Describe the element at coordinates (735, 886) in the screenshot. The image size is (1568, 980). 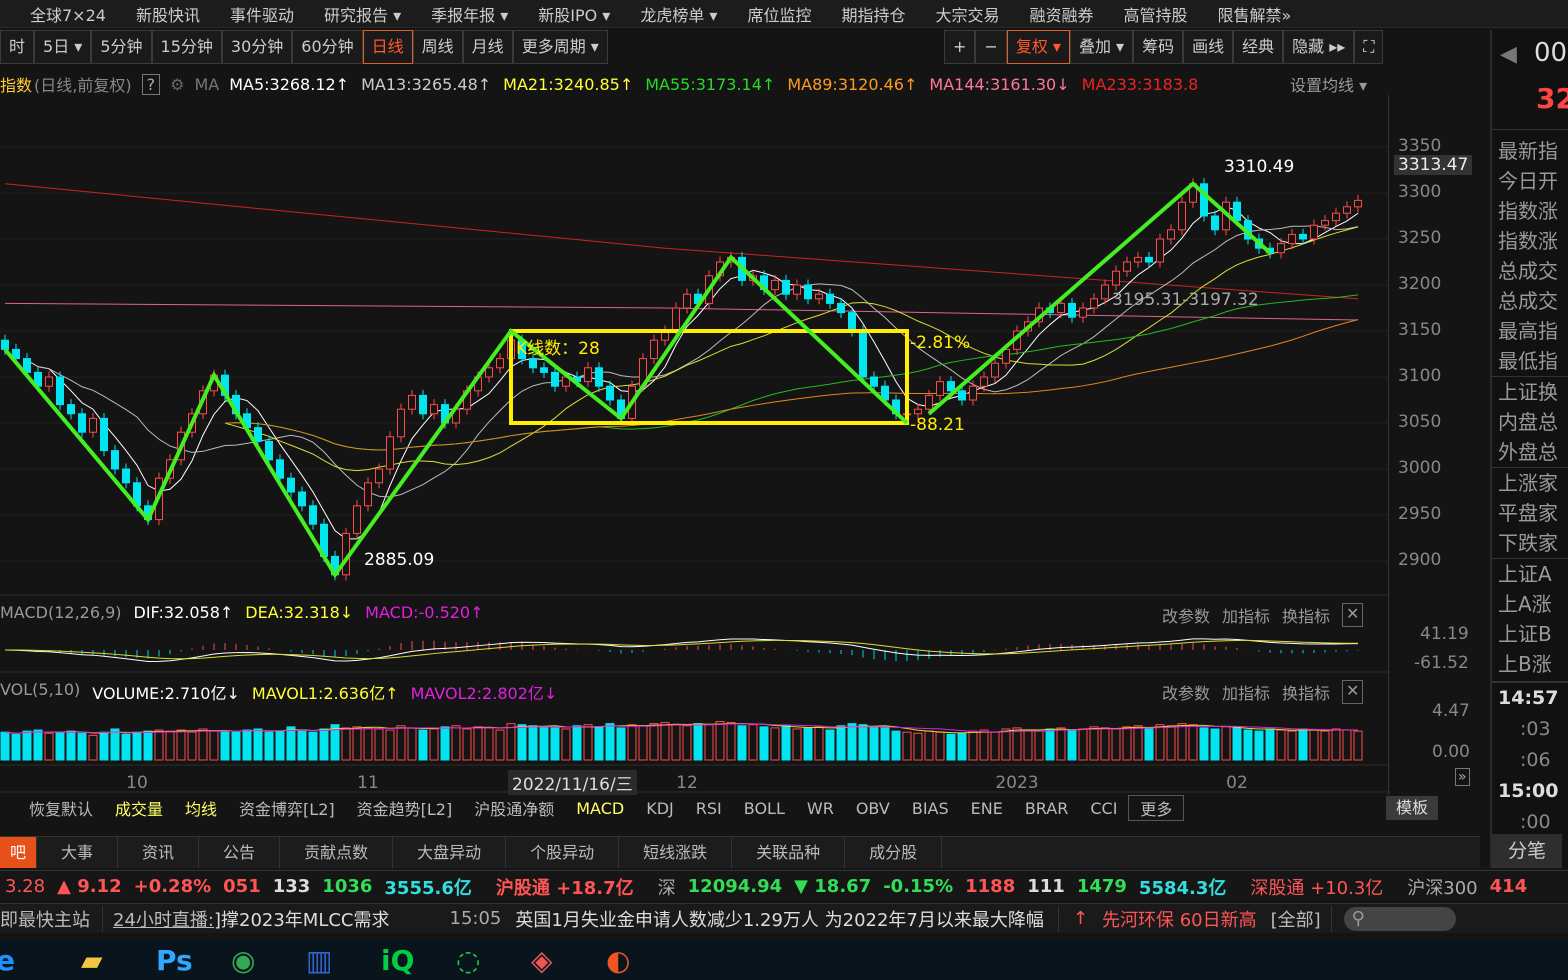
I see `ticker-value: 12094.94` at that location.